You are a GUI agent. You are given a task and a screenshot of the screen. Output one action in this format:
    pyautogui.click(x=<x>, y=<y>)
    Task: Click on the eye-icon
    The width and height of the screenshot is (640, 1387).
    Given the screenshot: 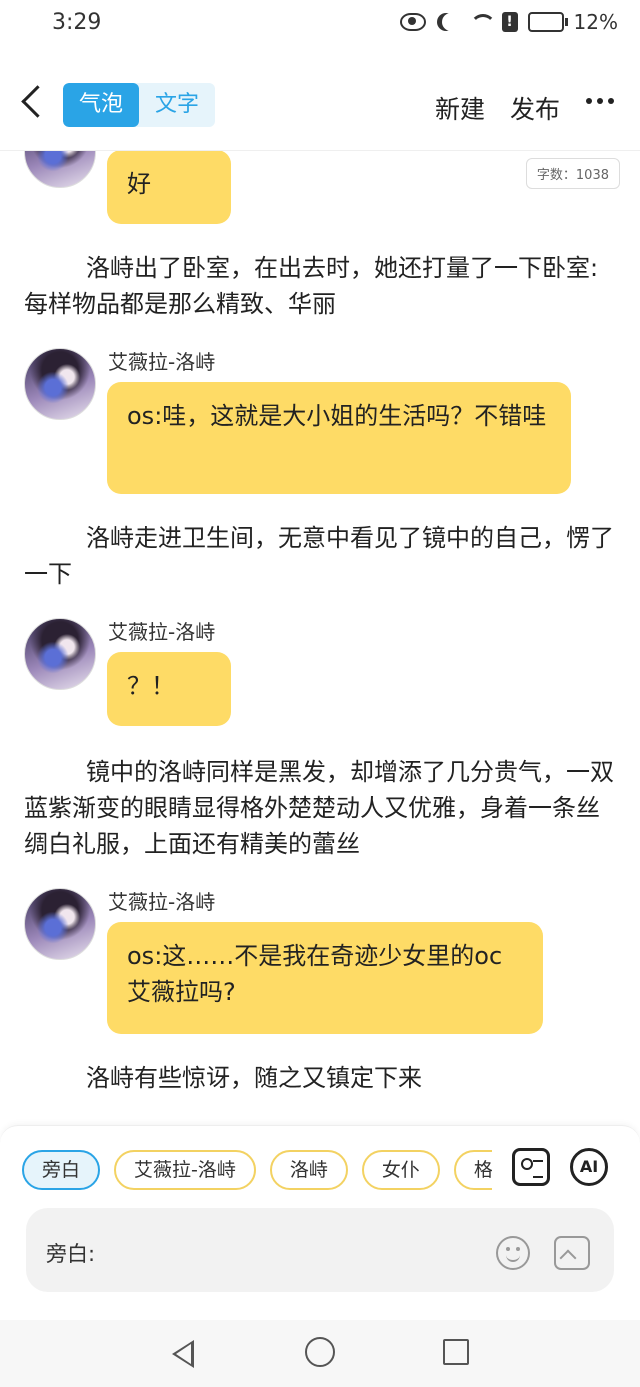 What is the action you would take?
    pyautogui.click(x=412, y=22)
    